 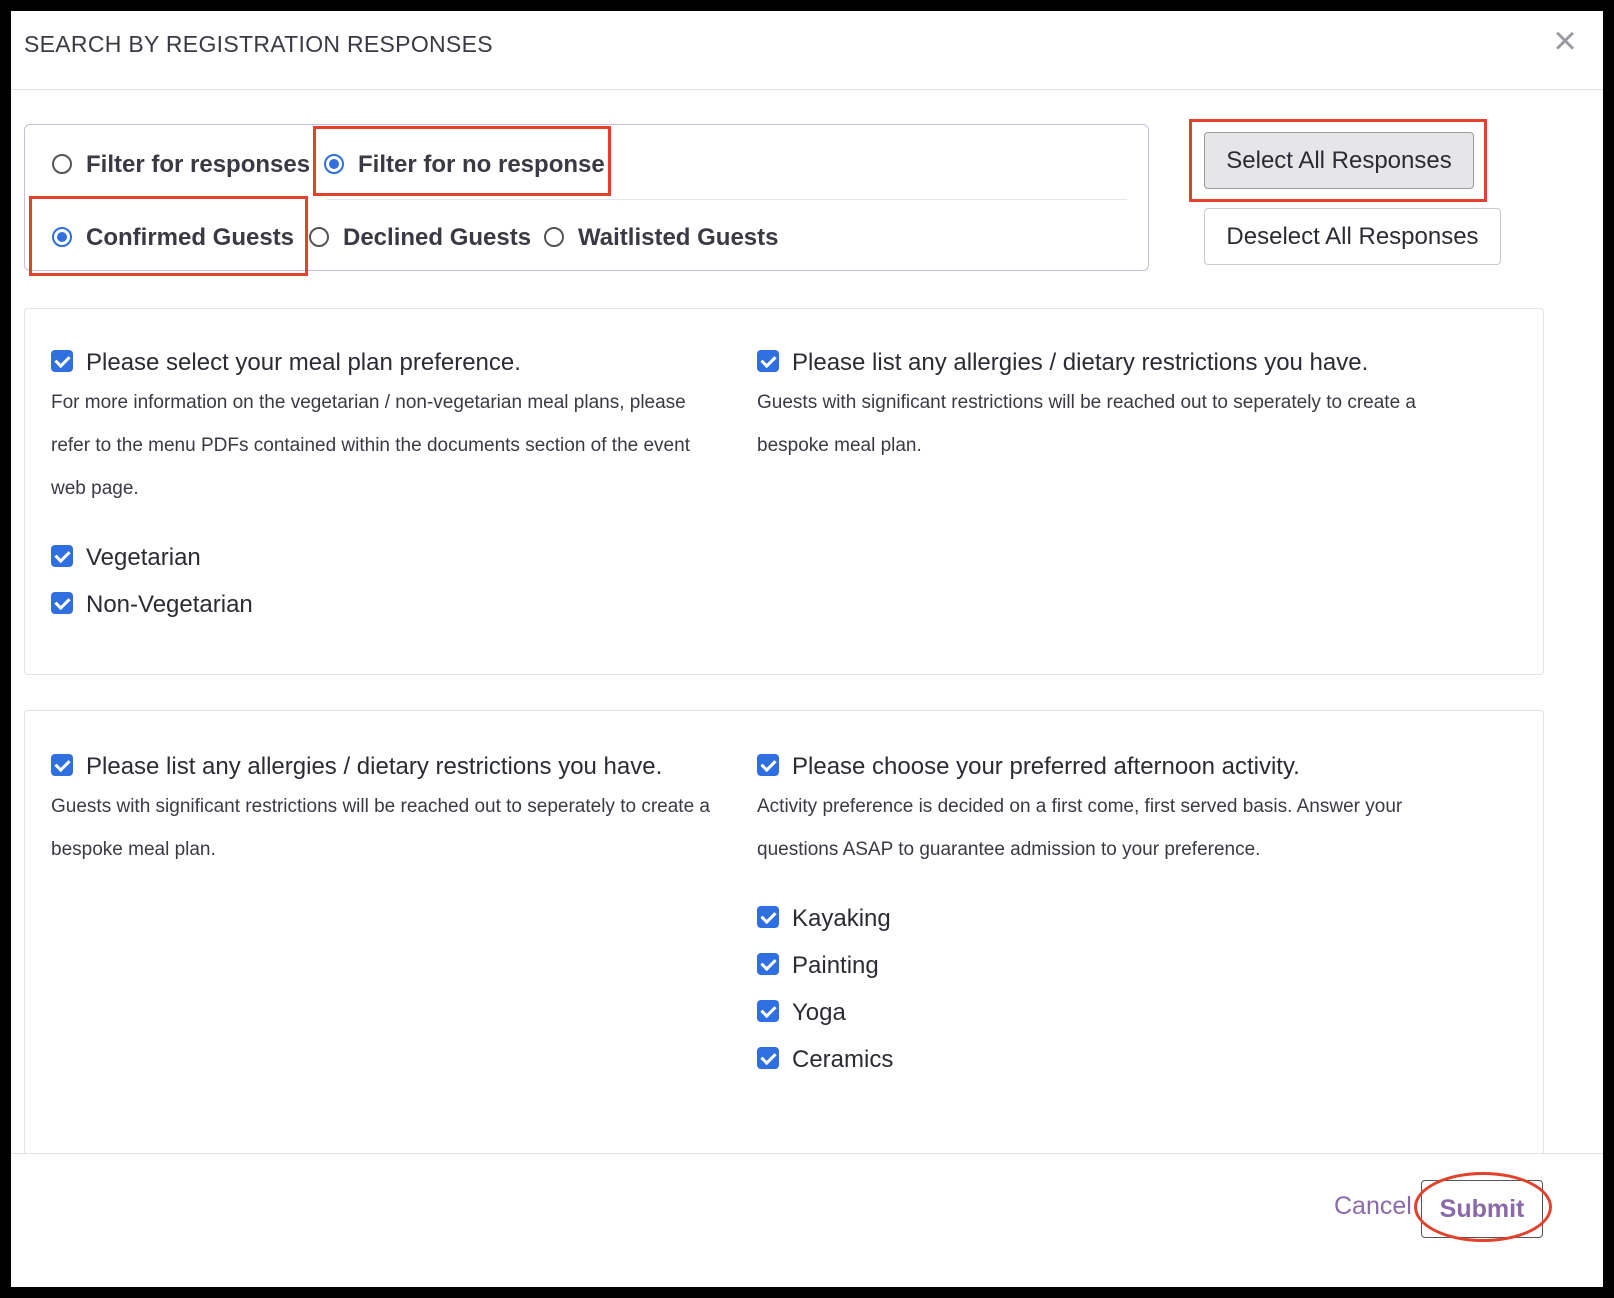 What do you see at coordinates (381, 557) in the screenshot?
I see `option-vegetarian: Vegetarian` at bounding box center [381, 557].